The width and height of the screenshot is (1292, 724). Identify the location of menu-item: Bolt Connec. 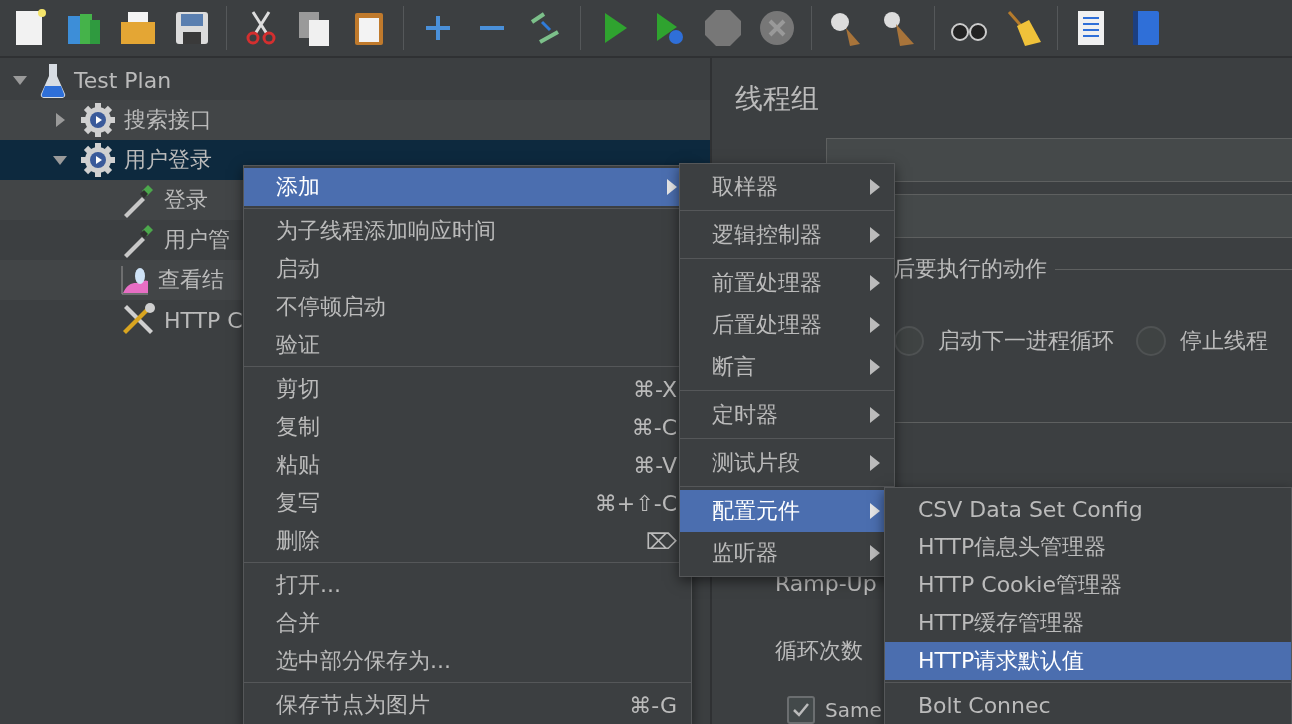
(1088, 705).